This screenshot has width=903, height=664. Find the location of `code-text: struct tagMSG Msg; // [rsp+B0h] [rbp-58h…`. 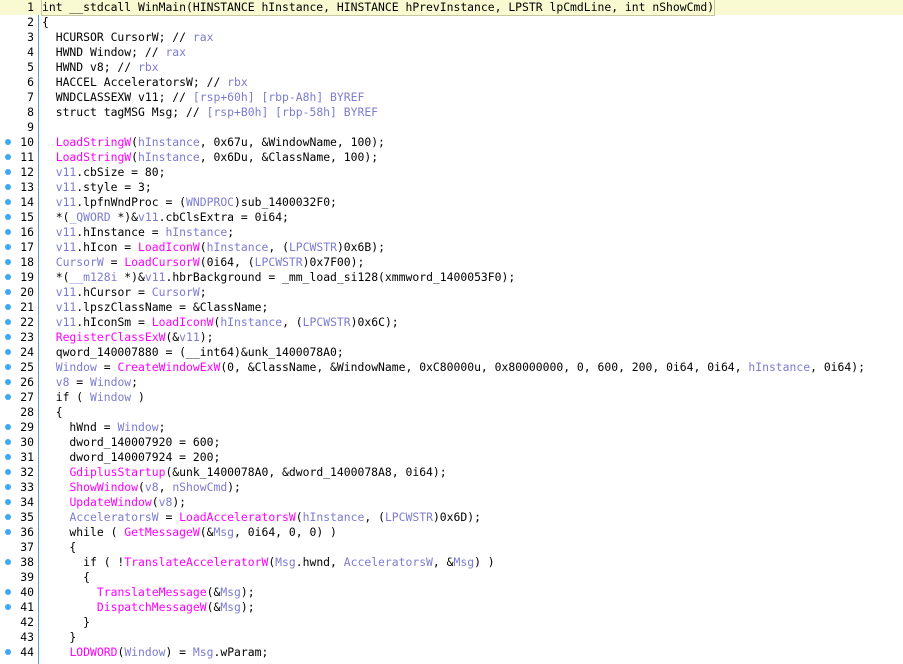

code-text: struct tagMSG Msg; // [rsp+B0h] [rbp-58h… is located at coordinates (210, 112).